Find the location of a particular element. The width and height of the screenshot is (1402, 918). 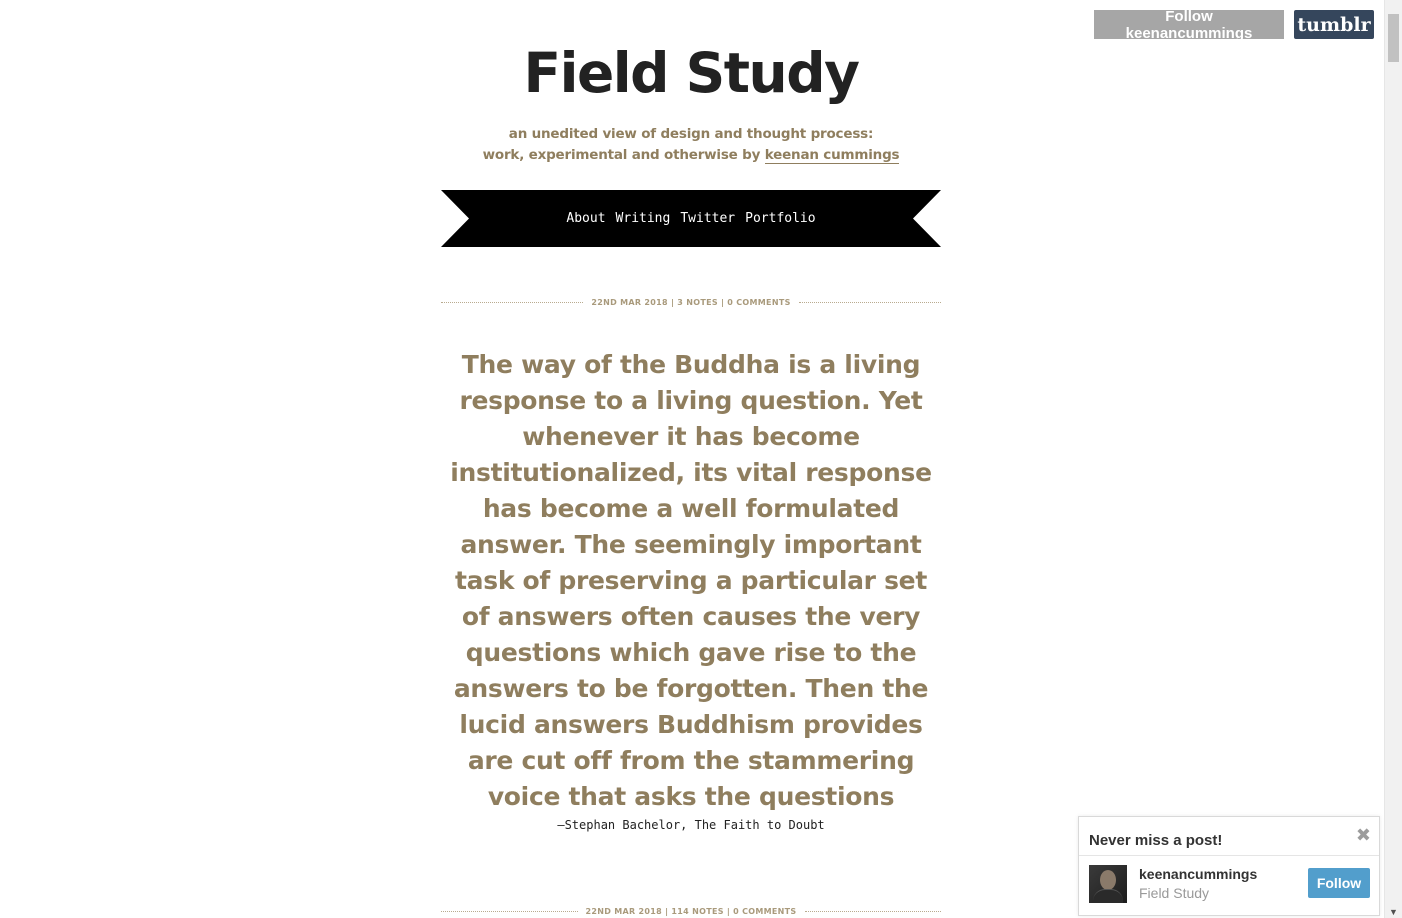

nav-portfolio: Portfolio is located at coordinates (780, 218).